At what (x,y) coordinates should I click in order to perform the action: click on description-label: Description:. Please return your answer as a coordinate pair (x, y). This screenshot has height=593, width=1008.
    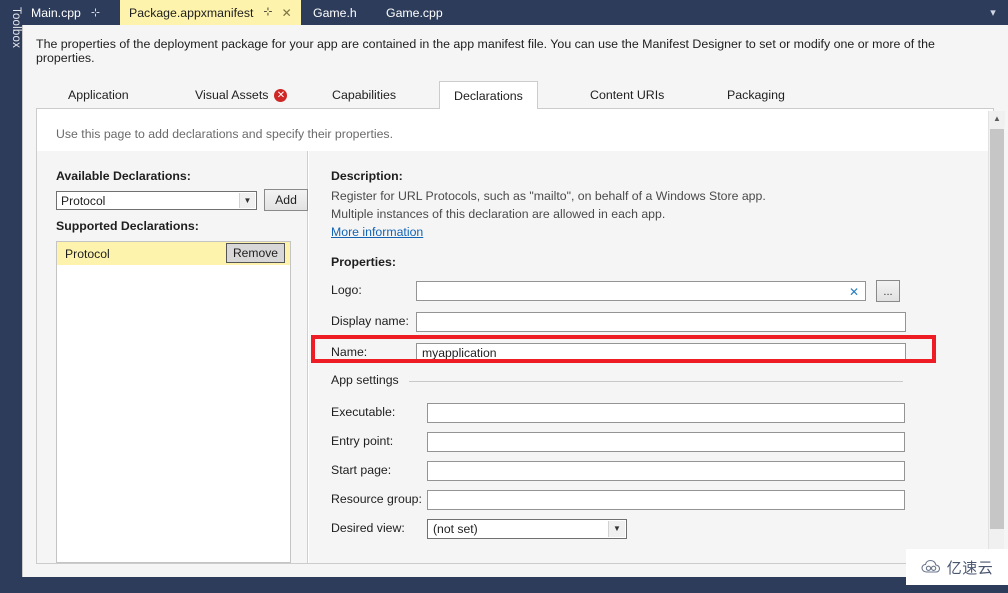
    Looking at the image, I should click on (367, 176).